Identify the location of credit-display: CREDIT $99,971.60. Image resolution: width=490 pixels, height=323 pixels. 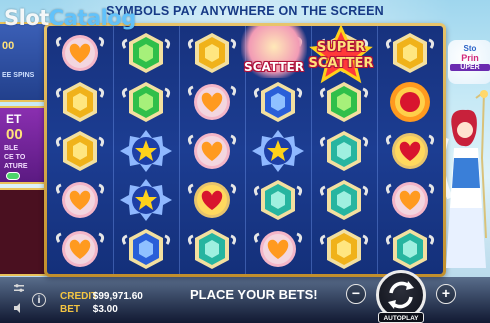
(101, 296).